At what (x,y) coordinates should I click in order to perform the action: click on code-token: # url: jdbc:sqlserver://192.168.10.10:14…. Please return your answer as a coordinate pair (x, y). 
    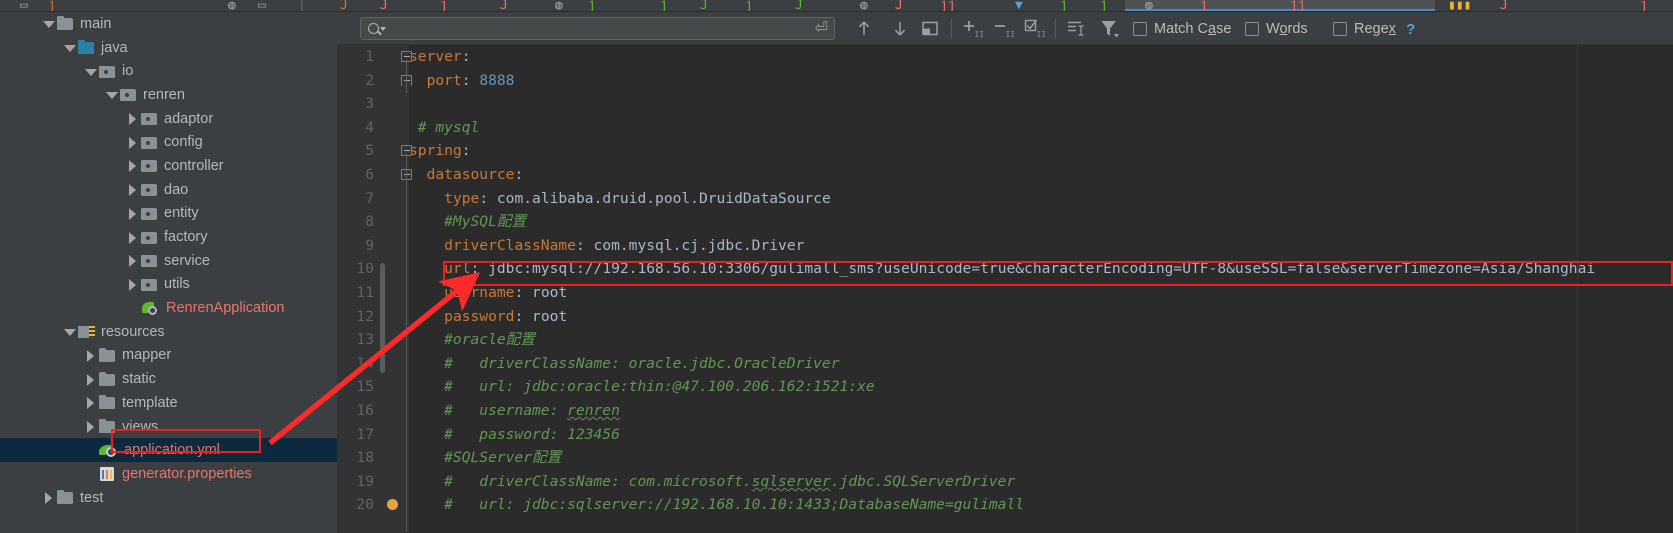
    Looking at the image, I should click on (717, 505).